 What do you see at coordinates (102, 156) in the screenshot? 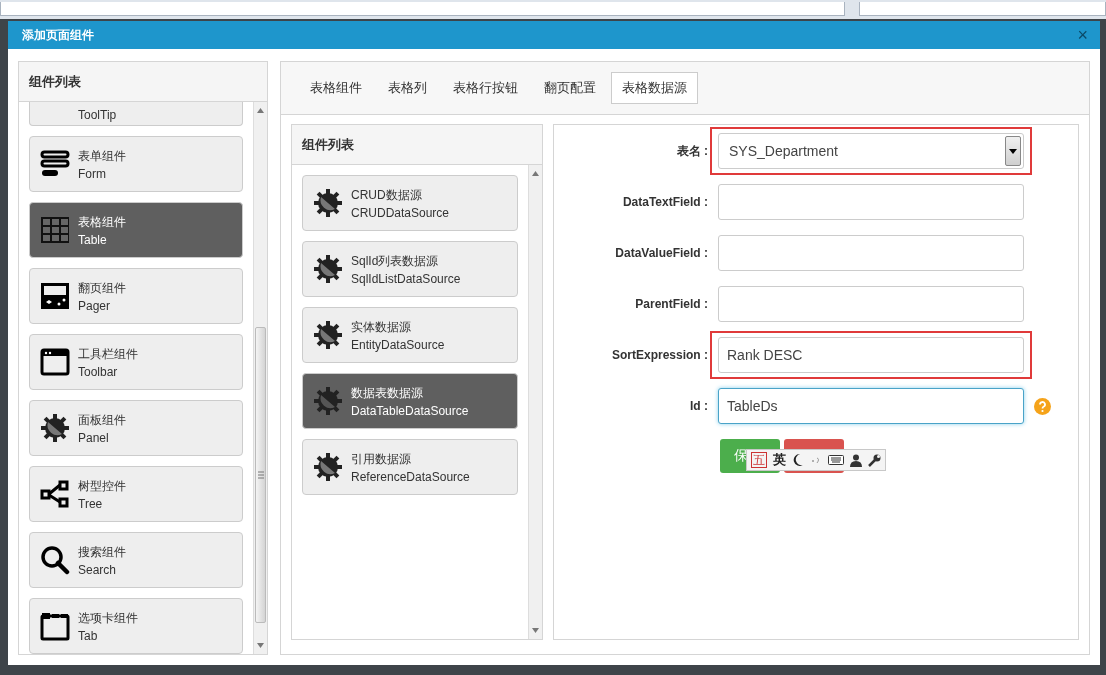
I see `component-name: 表单组件` at bounding box center [102, 156].